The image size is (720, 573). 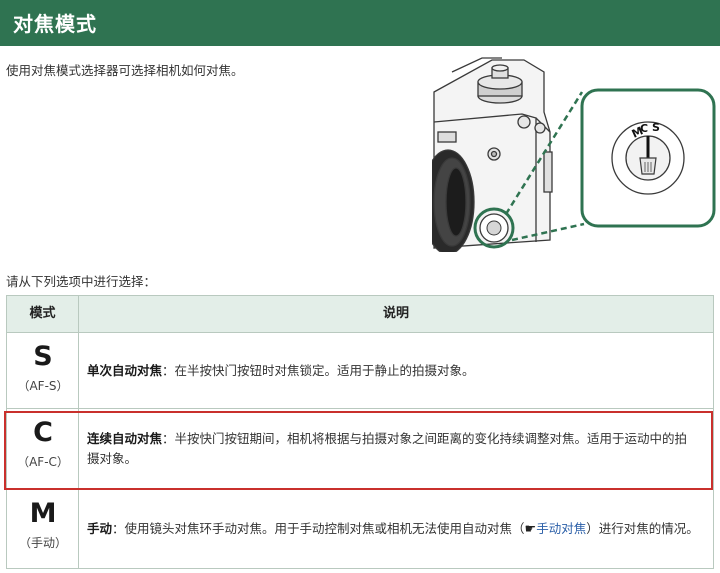 I want to click on mode-subtitle: （手动）, so click(x=42, y=543).